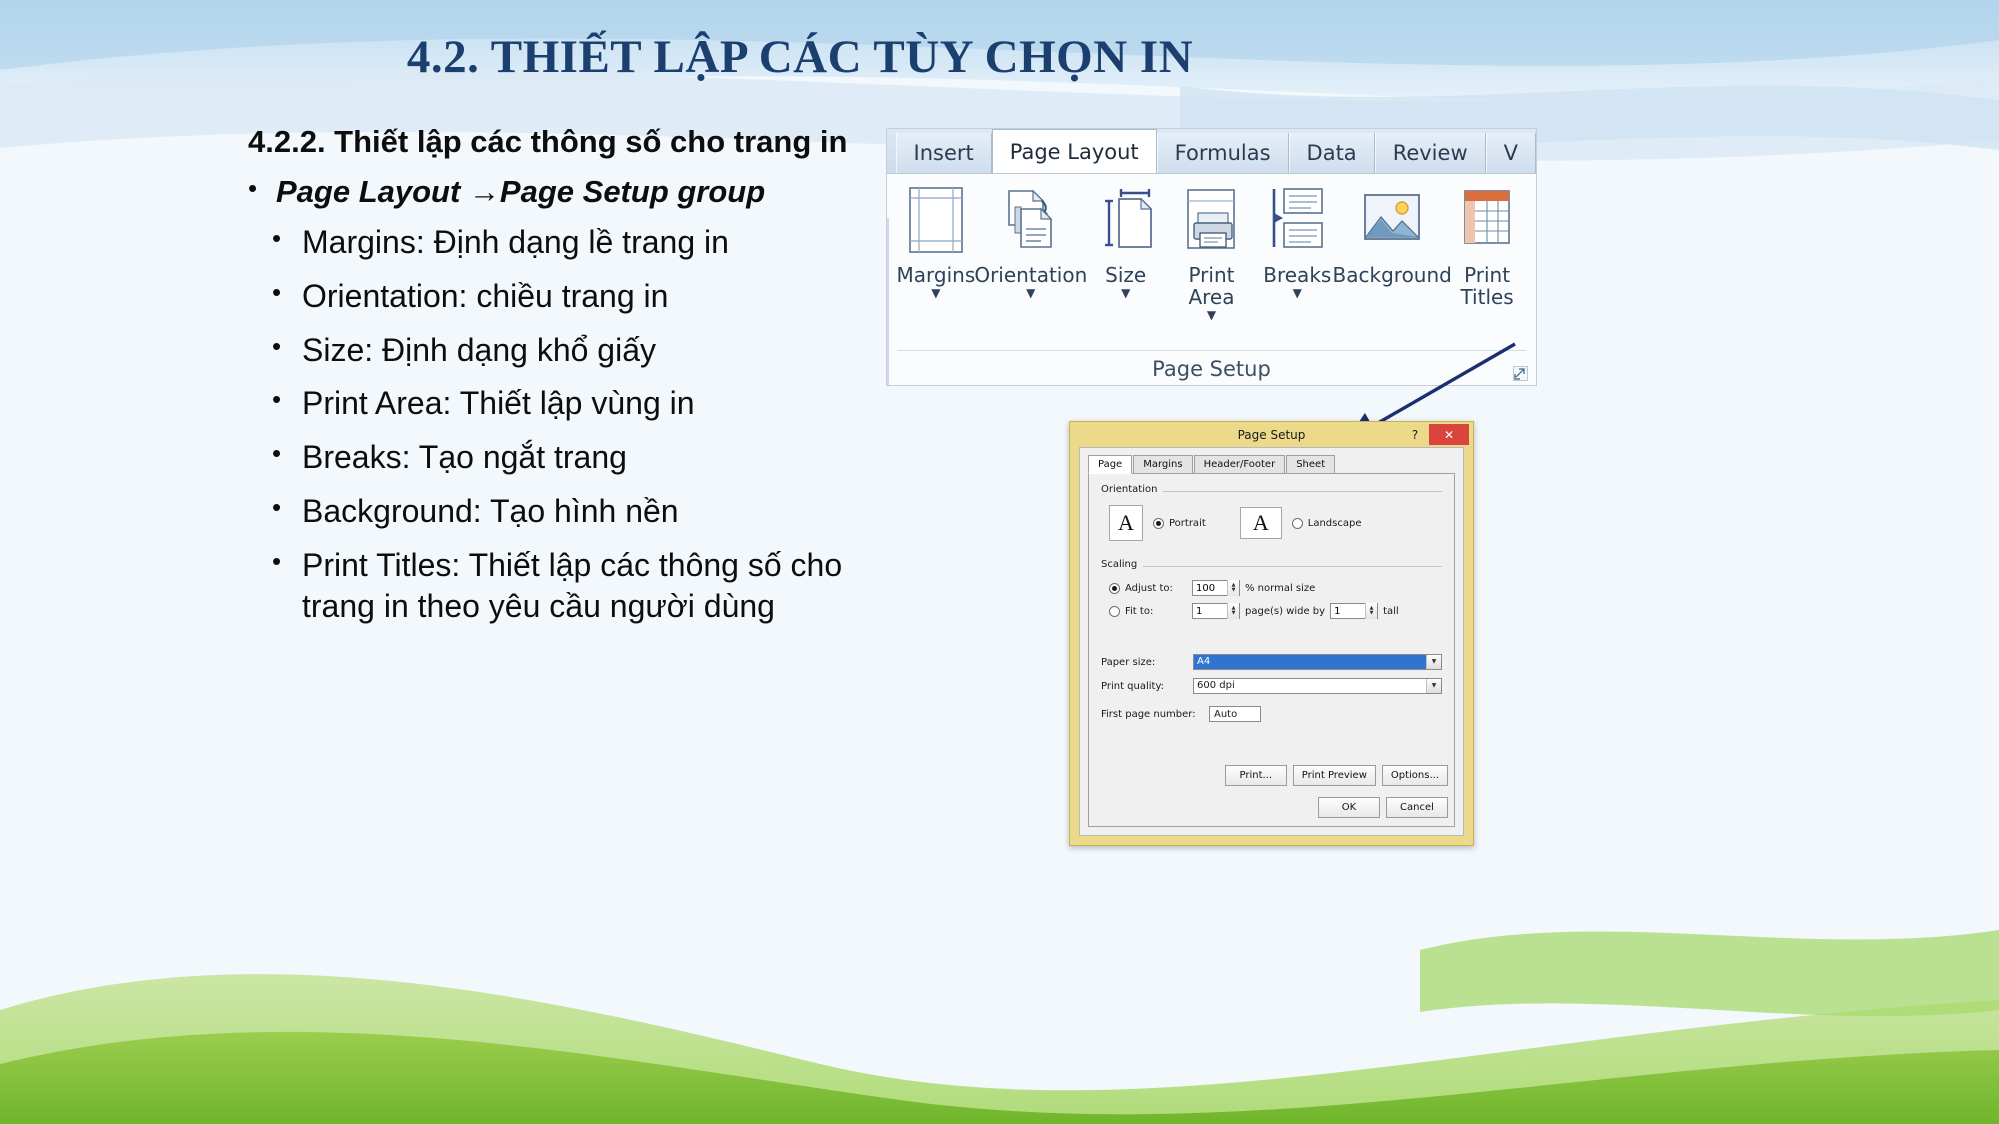  What do you see at coordinates (572, 565) in the screenshot?
I see `list-item-label: Print Titles: Thiết lập các thông số cho` at bounding box center [572, 565].